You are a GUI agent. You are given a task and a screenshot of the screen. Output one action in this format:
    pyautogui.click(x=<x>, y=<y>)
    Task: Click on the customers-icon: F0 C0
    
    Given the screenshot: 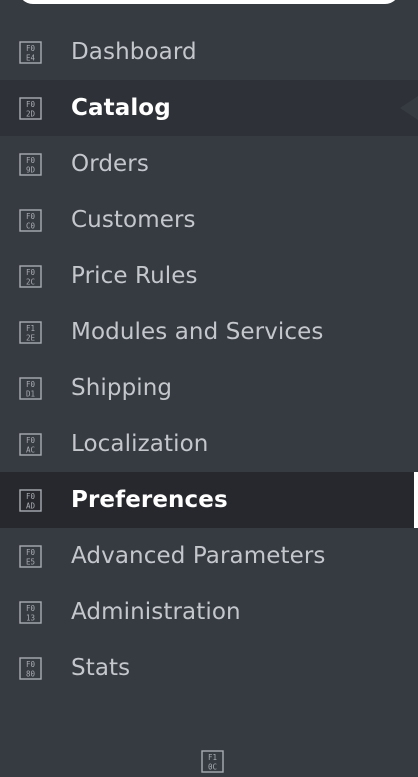 What is the action you would take?
    pyautogui.click(x=30, y=220)
    